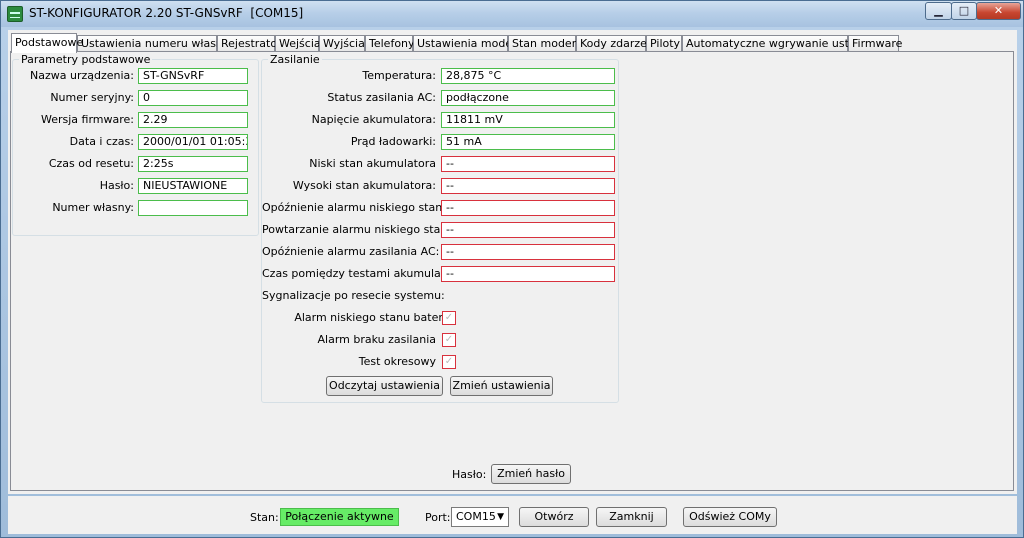  I want to click on low-battery-delay-field: --, so click(528, 208).